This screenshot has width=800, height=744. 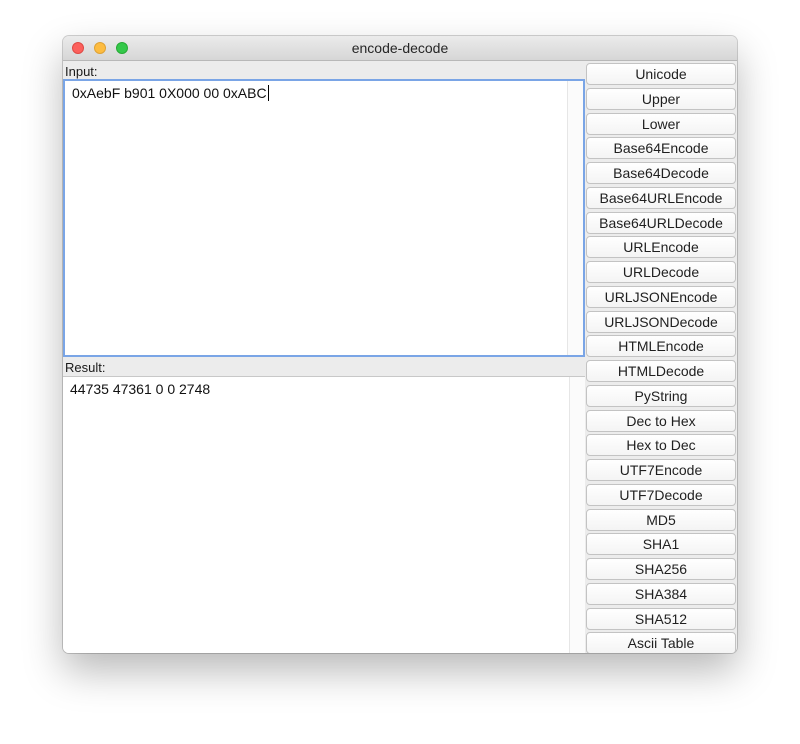 What do you see at coordinates (661, 371) in the screenshot?
I see `htmldecode-button: HTMLDecode` at bounding box center [661, 371].